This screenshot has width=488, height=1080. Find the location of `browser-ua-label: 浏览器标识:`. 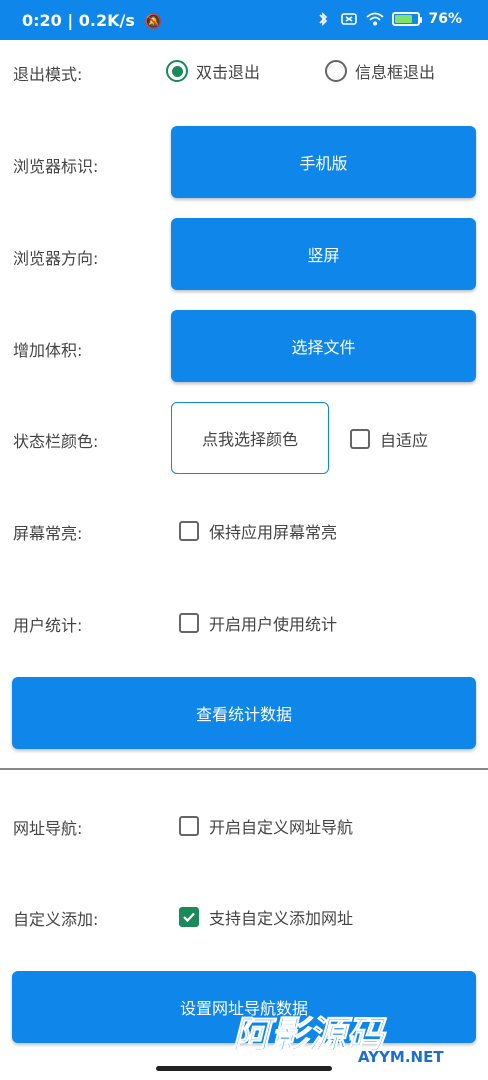

browser-ua-label: 浏览器标识: is located at coordinates (56, 166).